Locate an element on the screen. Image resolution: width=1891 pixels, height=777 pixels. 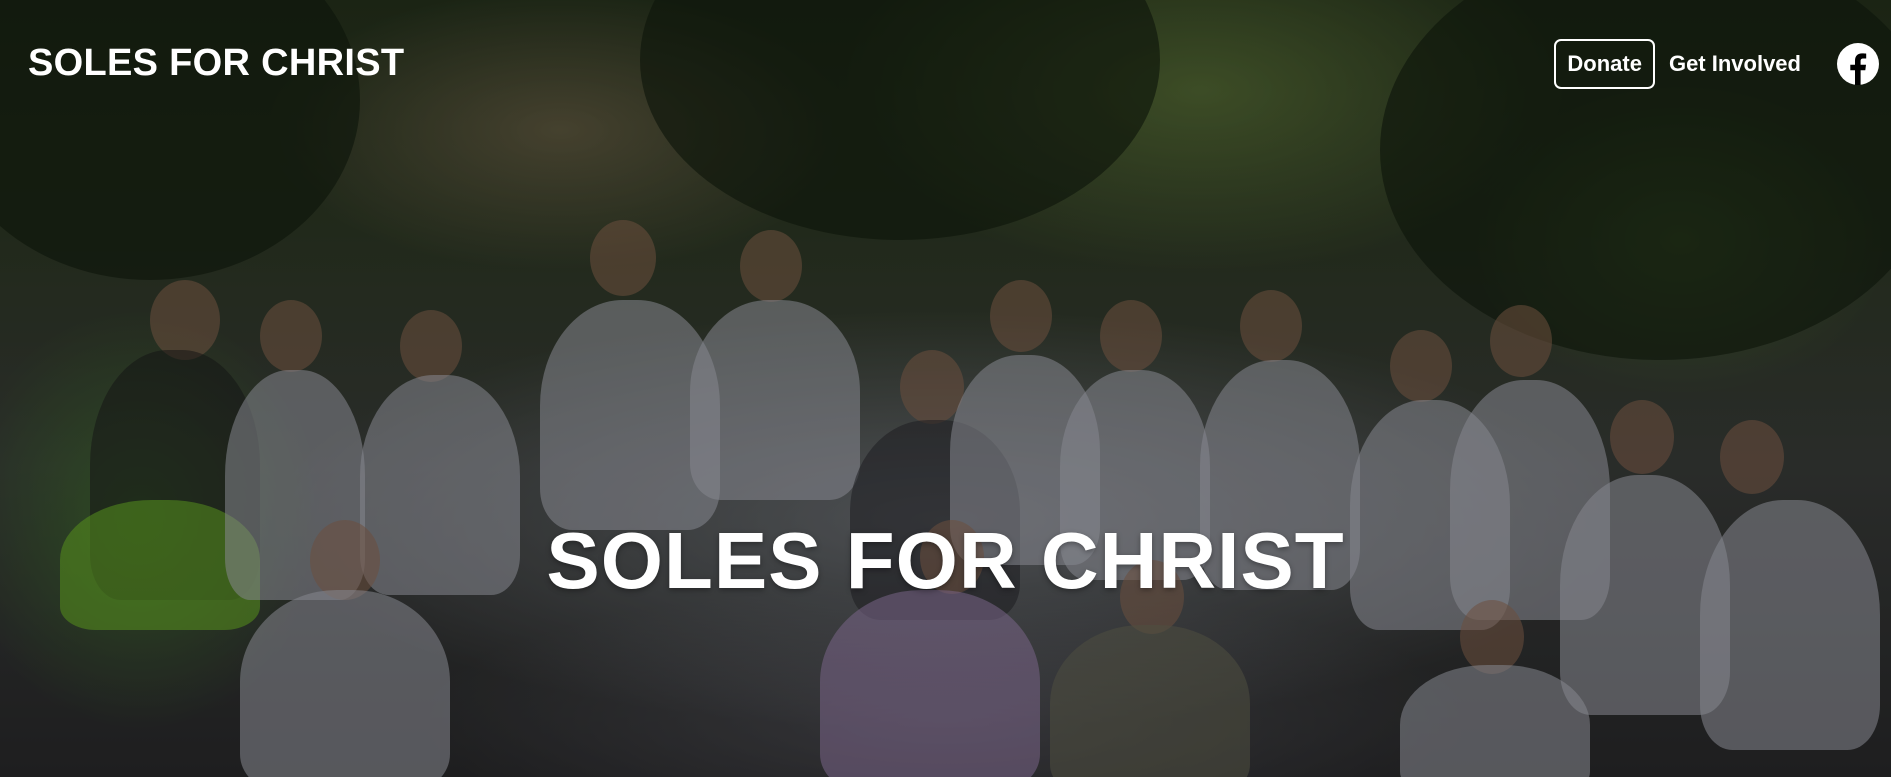
facebook-icon is located at coordinates (1858, 64).